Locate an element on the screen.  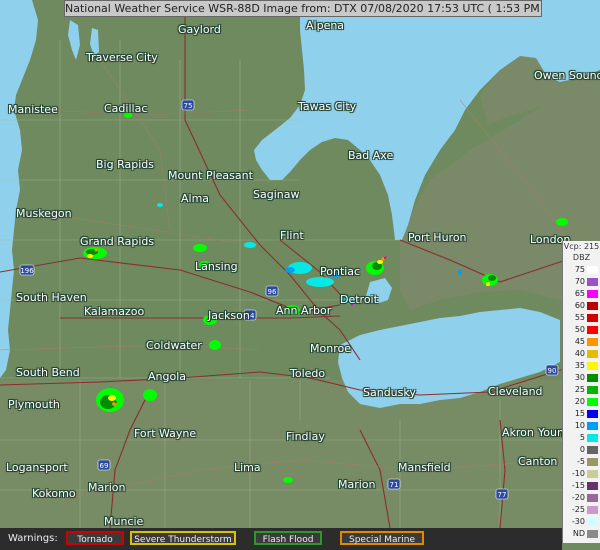
legend-row: 45 is located at coordinates (581, 342).